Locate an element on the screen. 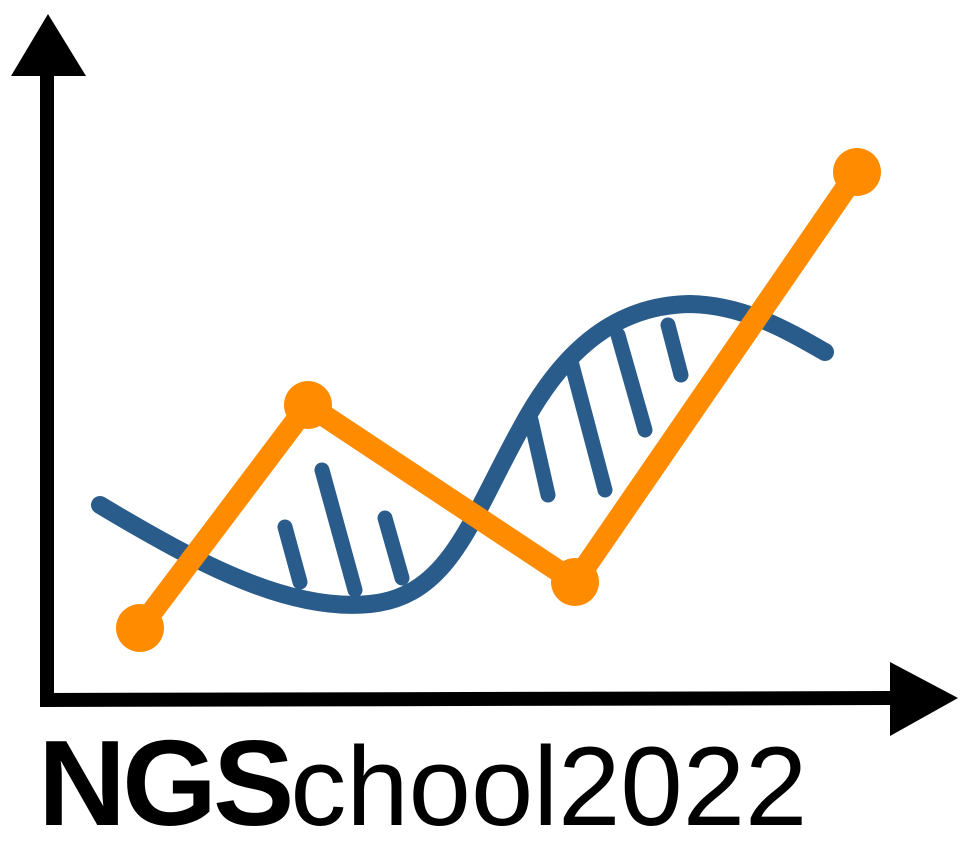 The image size is (969, 842). logo-wordmark: NGSchool2022 is located at coordinates (422, 778).